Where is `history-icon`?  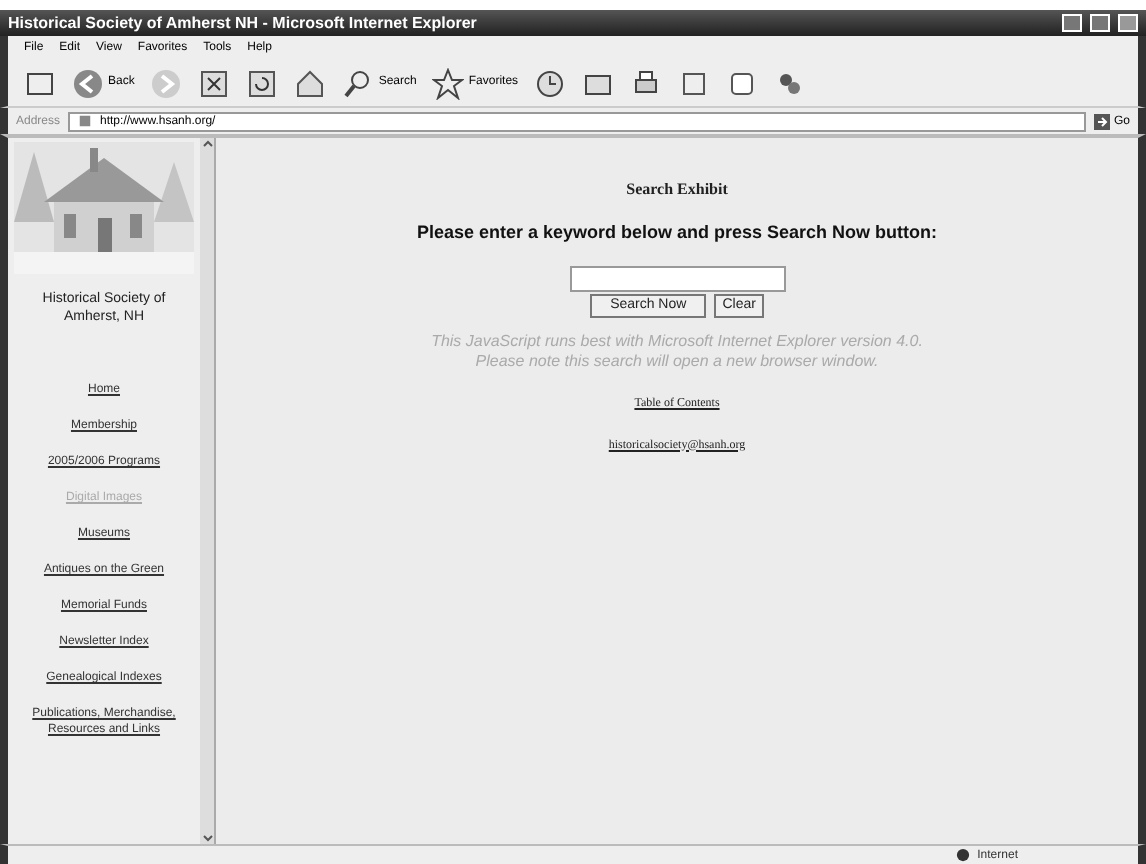 history-icon is located at coordinates (550, 83).